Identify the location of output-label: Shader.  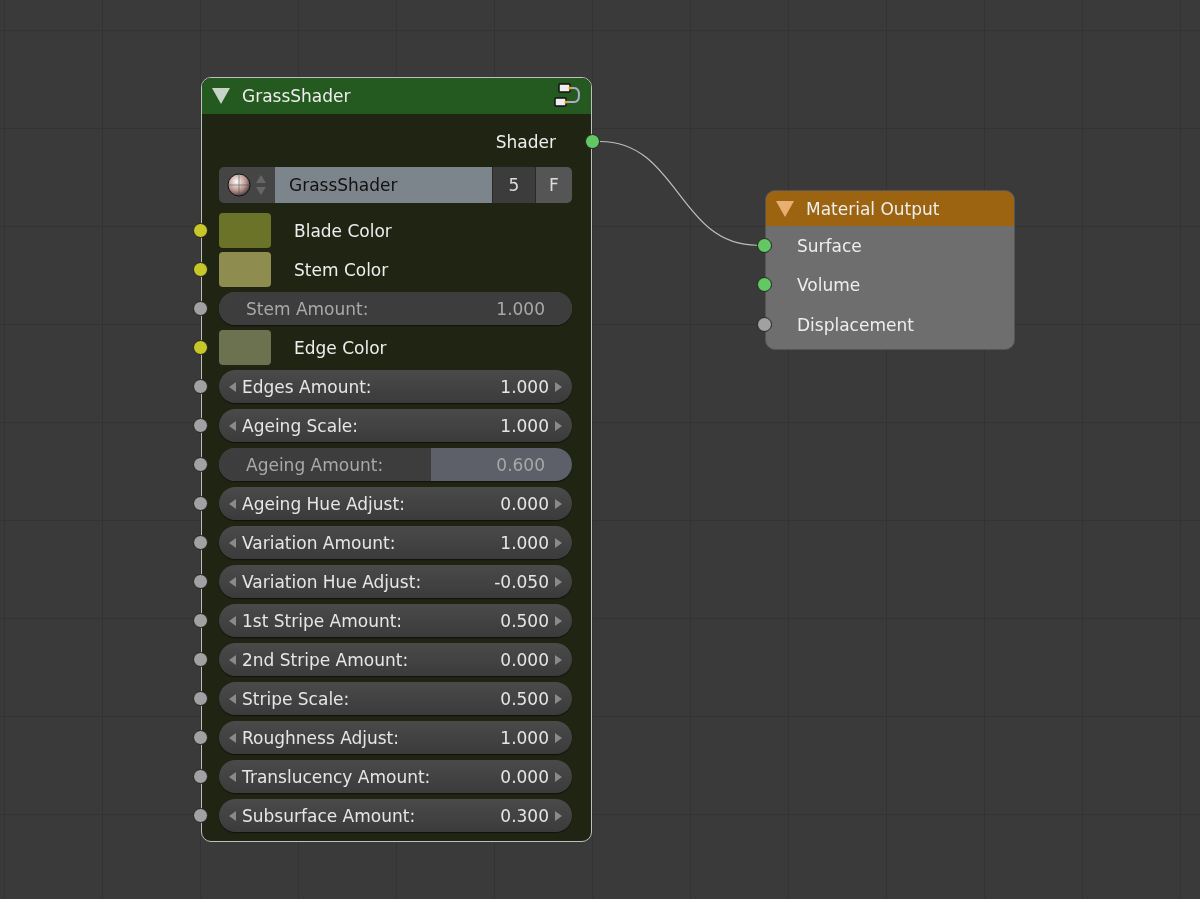
(525, 142).